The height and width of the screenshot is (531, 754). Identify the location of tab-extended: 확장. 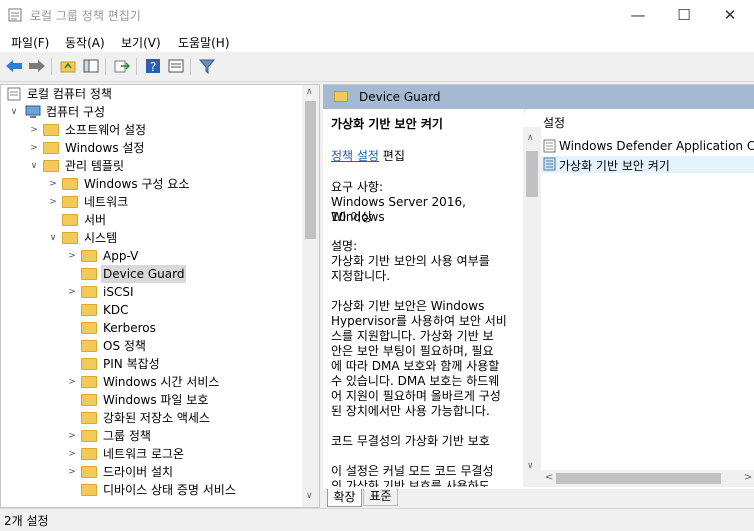
(344, 498).